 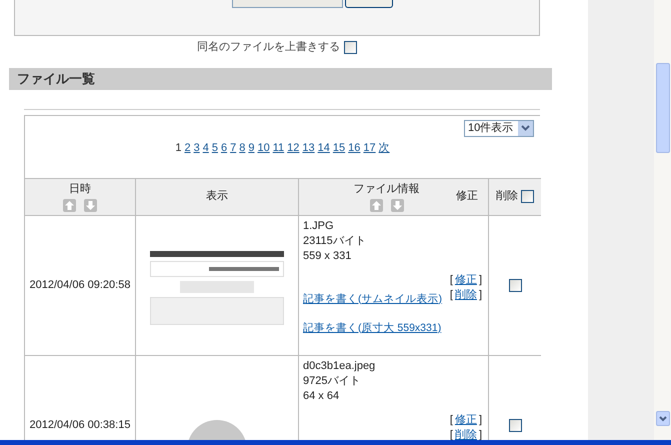 I want to click on delete-header: 削除, so click(x=507, y=196).